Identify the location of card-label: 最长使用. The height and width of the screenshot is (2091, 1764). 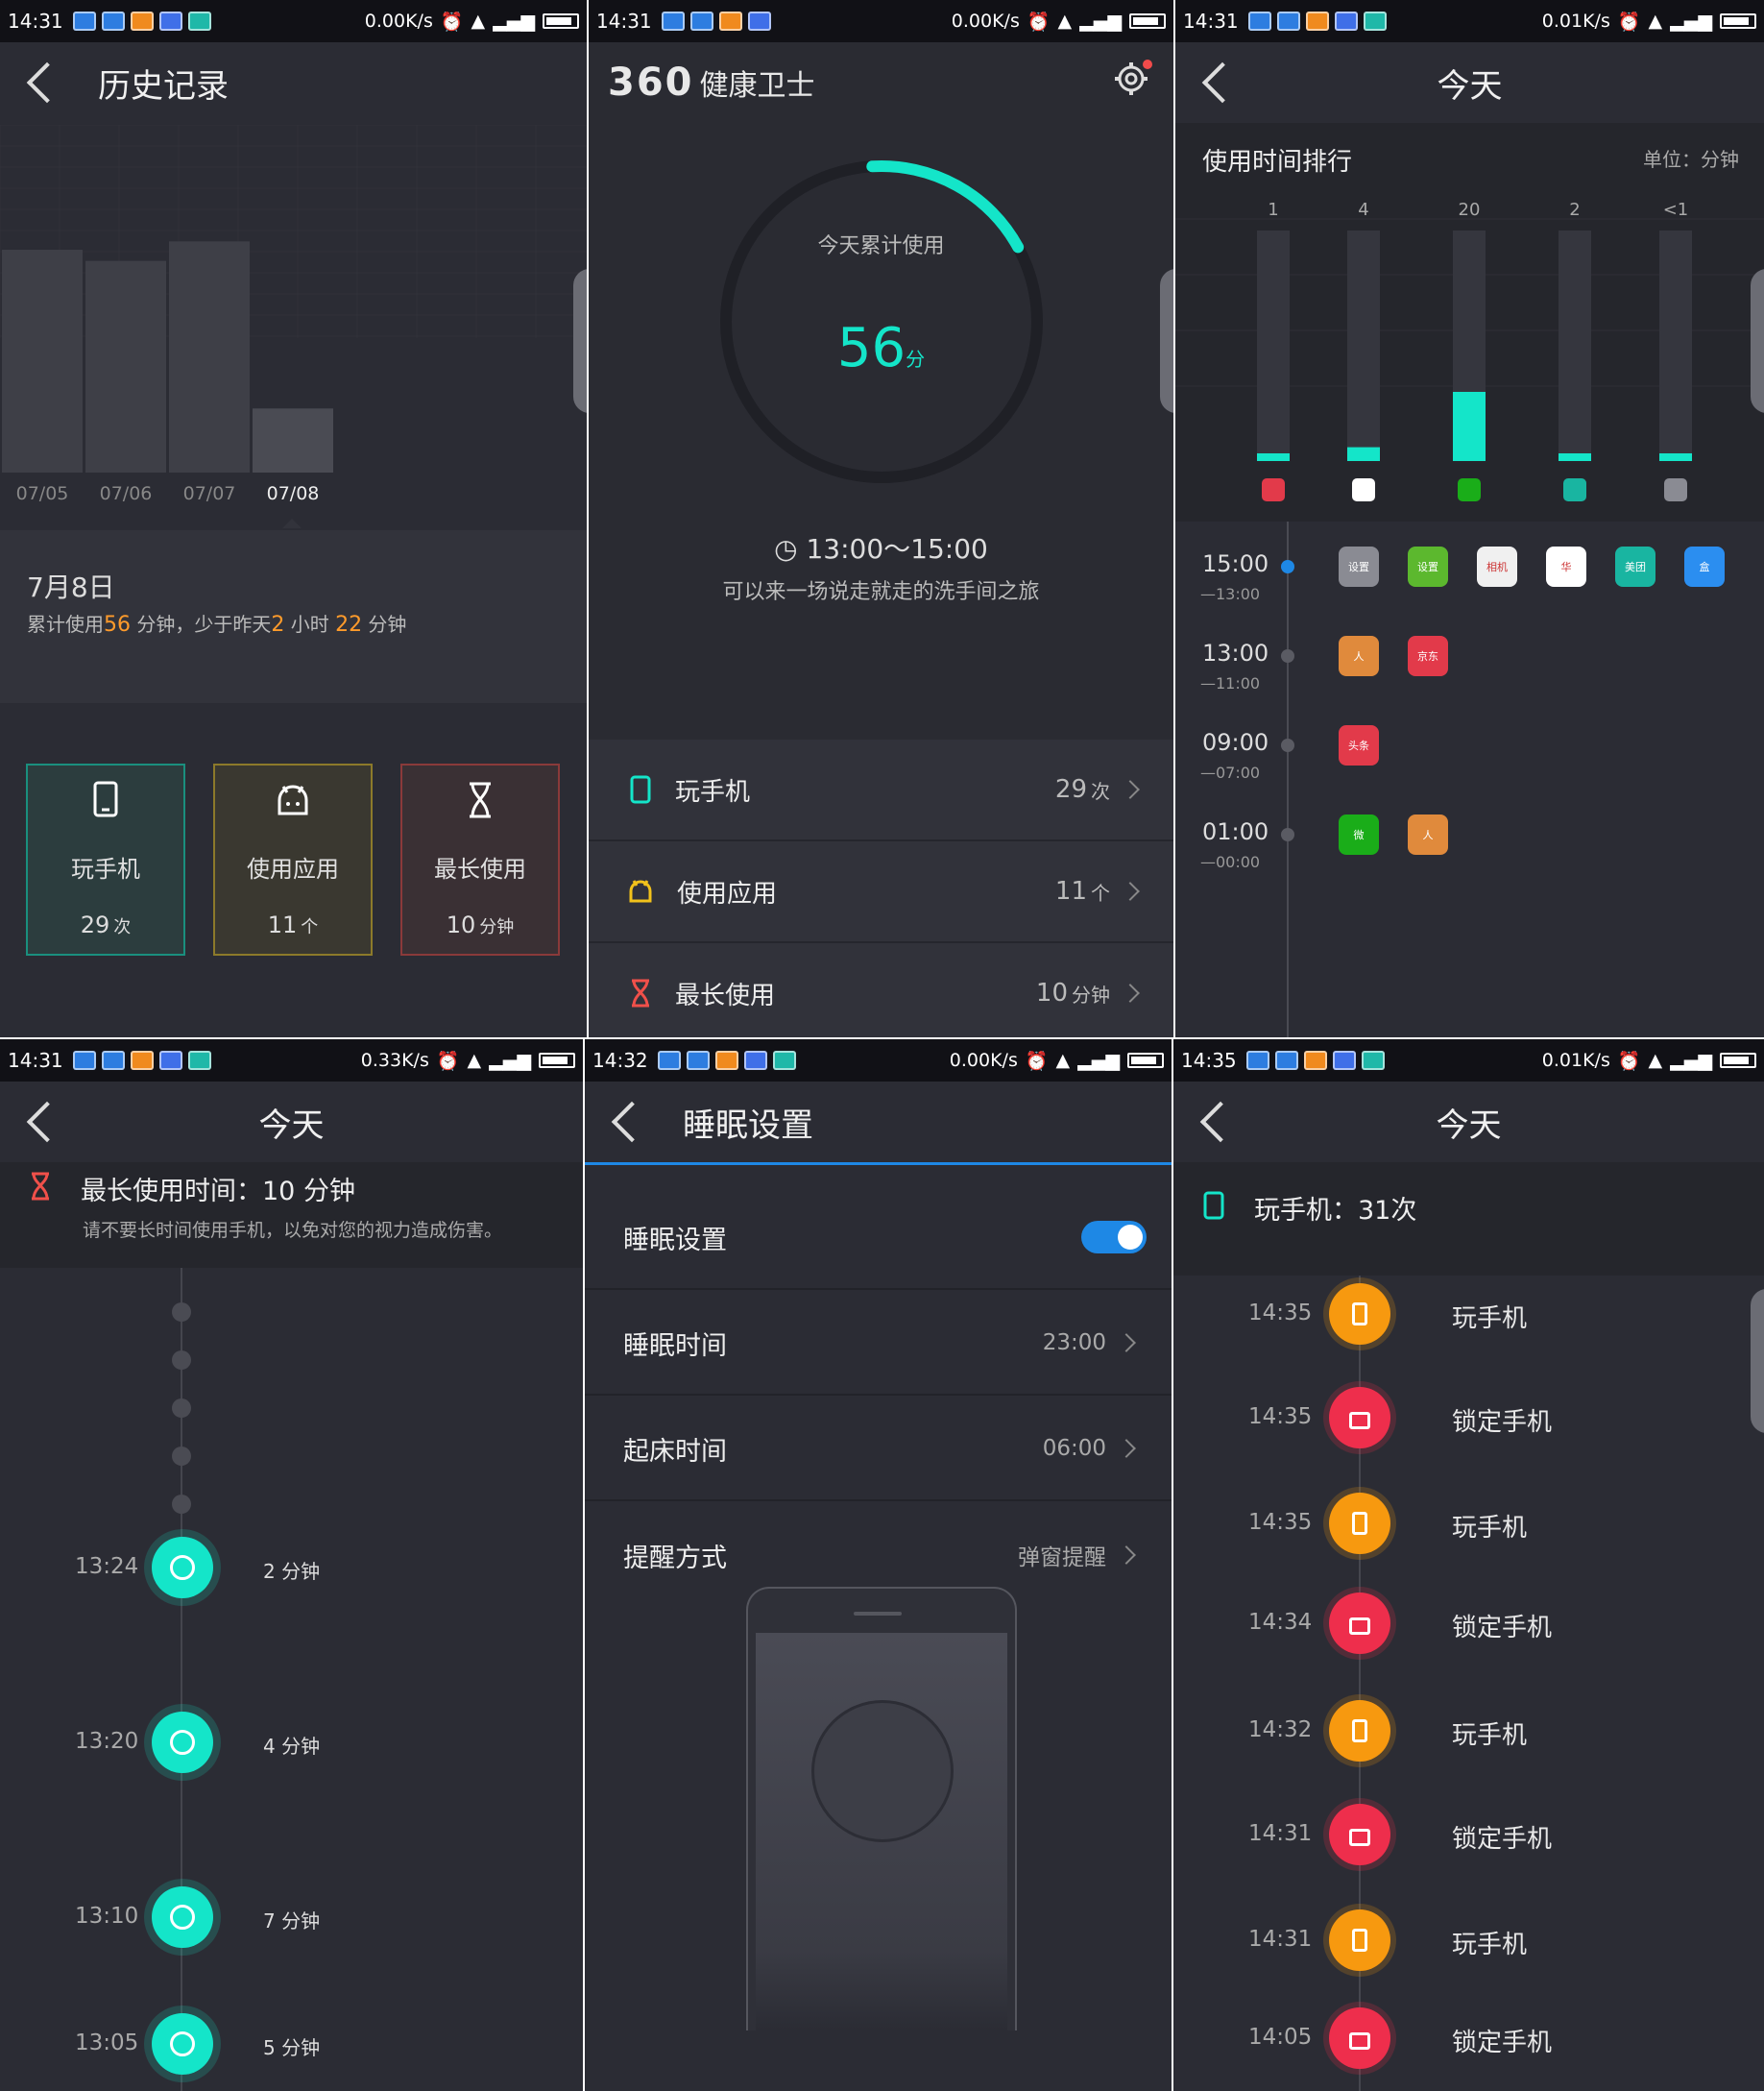
(480, 869).